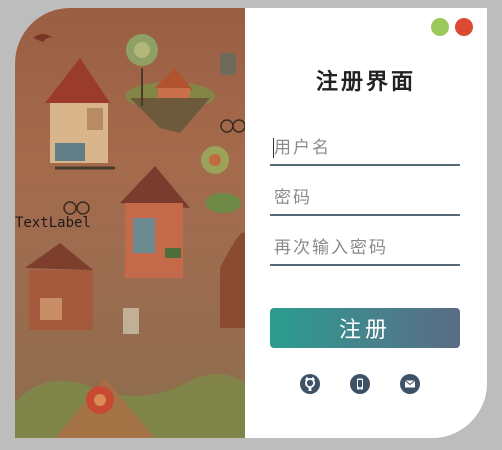 This screenshot has width=502, height=450. I want to click on text-label: TextLabel, so click(53, 223).